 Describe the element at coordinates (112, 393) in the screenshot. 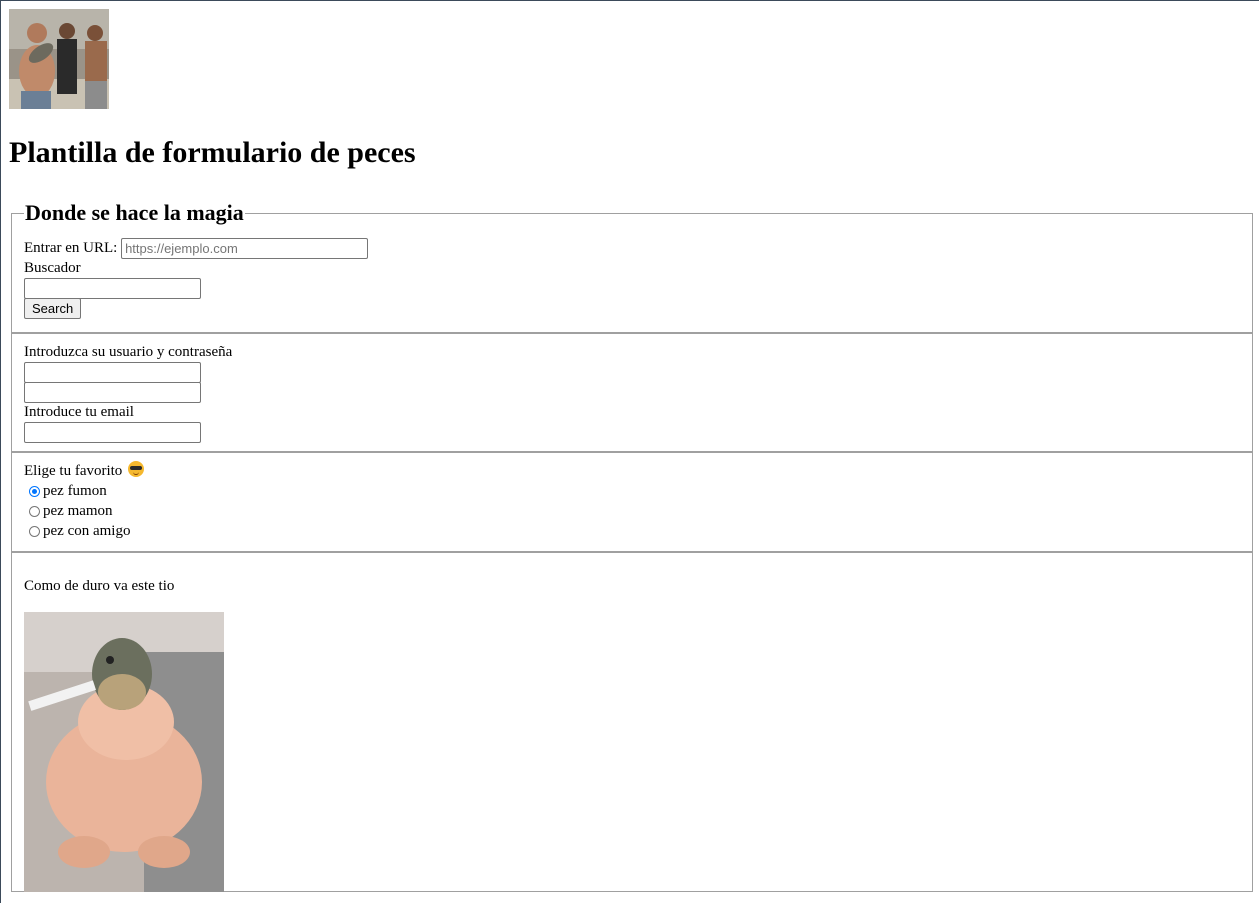

I see `password-input` at that location.